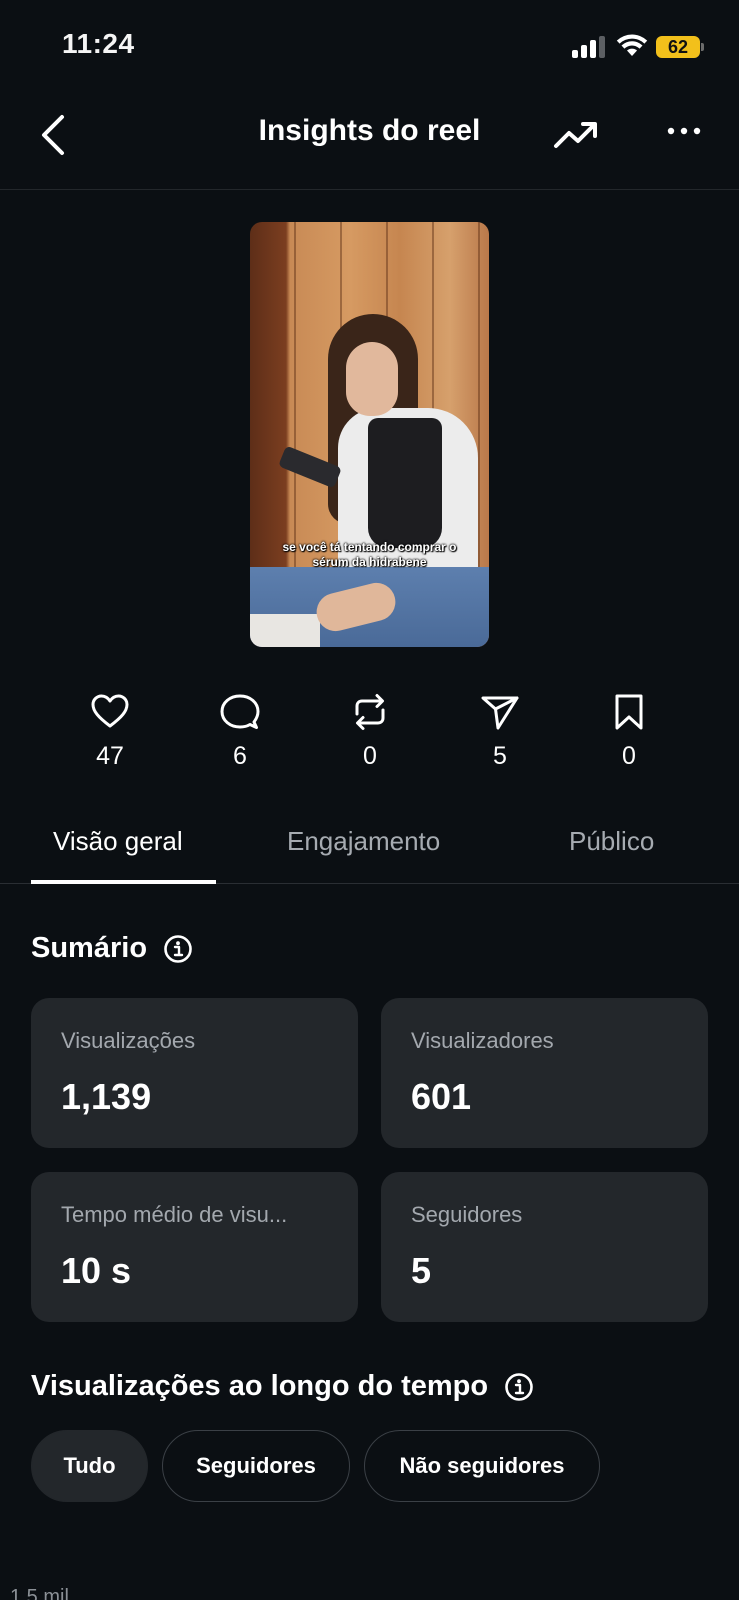  I want to click on tab-overview: Visão geral, so click(118, 841).